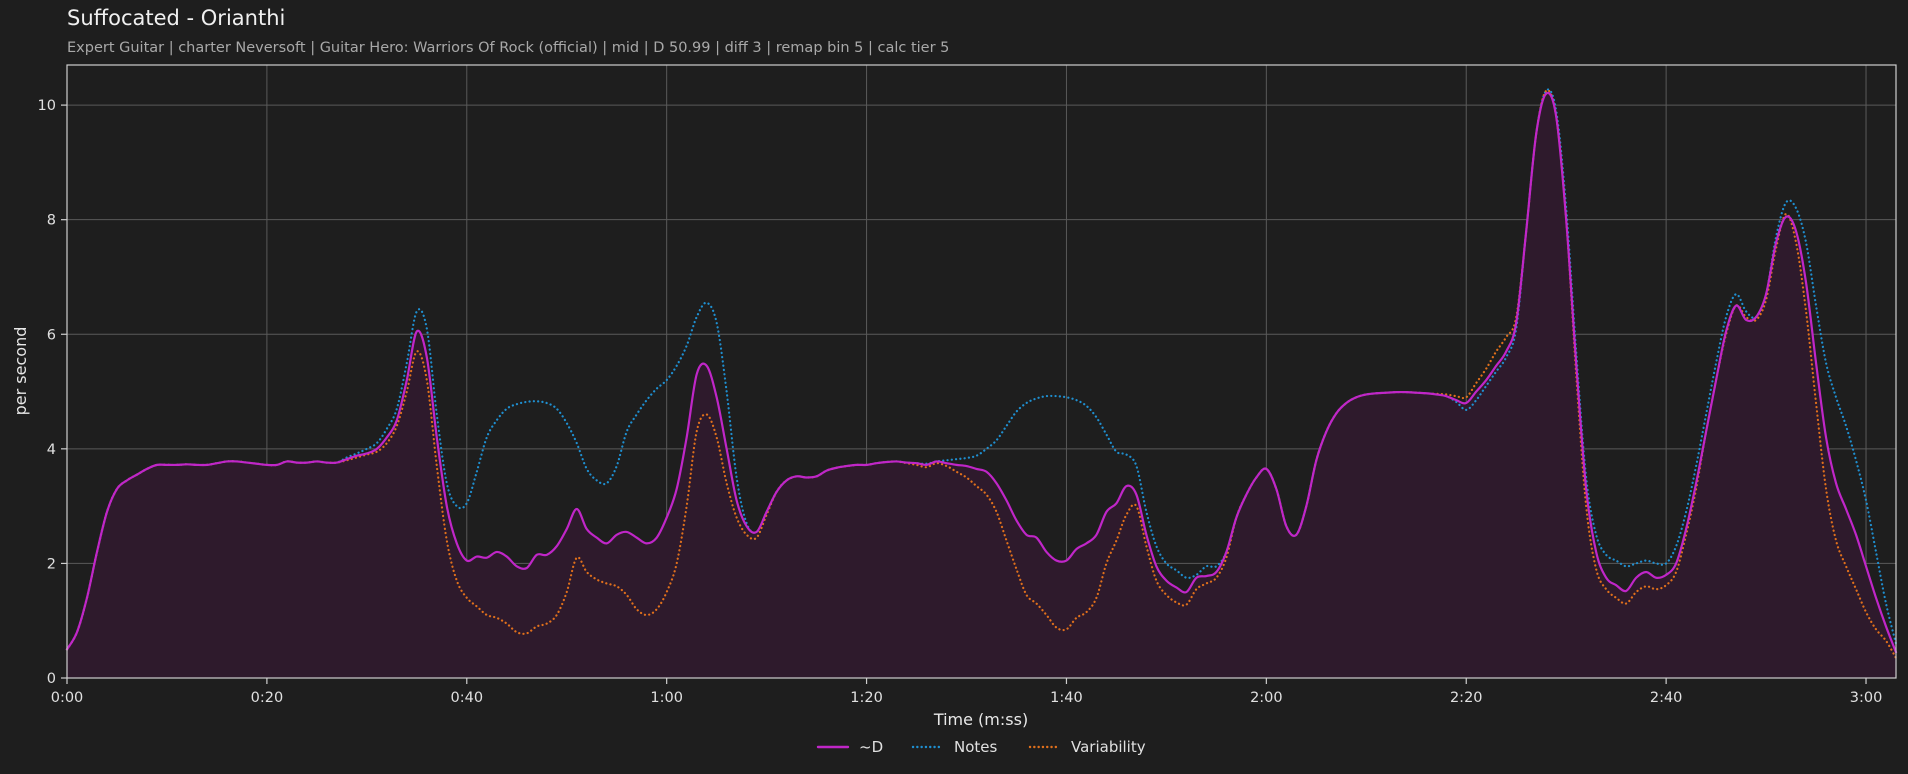 The width and height of the screenshot is (1908, 774). I want to click on y-axis-label: per second, so click(20, 371).